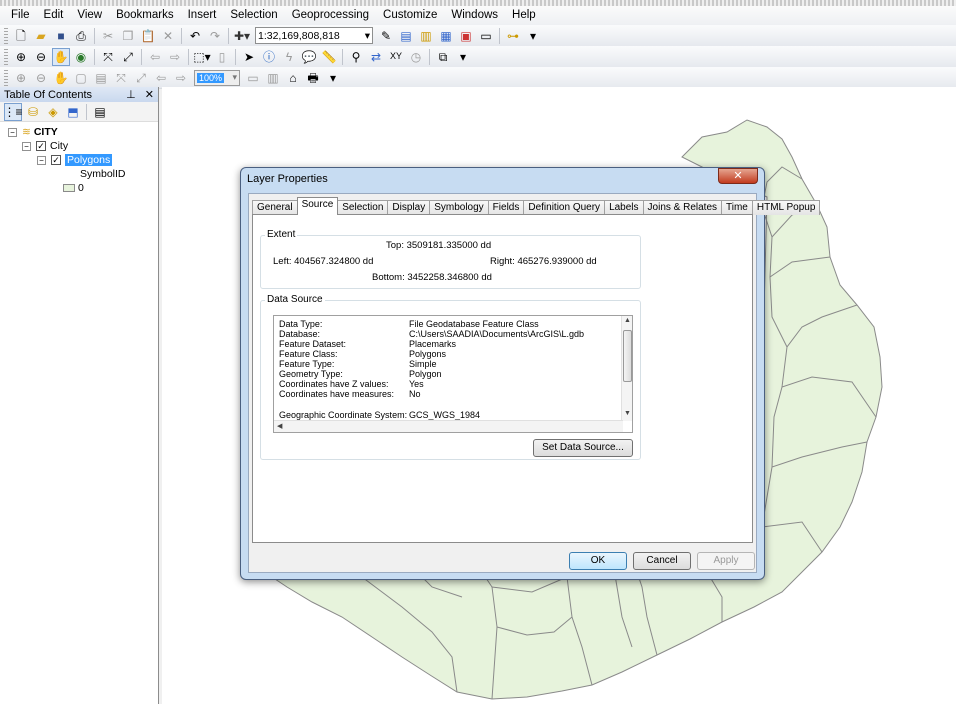  What do you see at coordinates (141, 78) in the screenshot?
I see `layout-fixed-zoom-out-icon: ⤢` at bounding box center [141, 78].